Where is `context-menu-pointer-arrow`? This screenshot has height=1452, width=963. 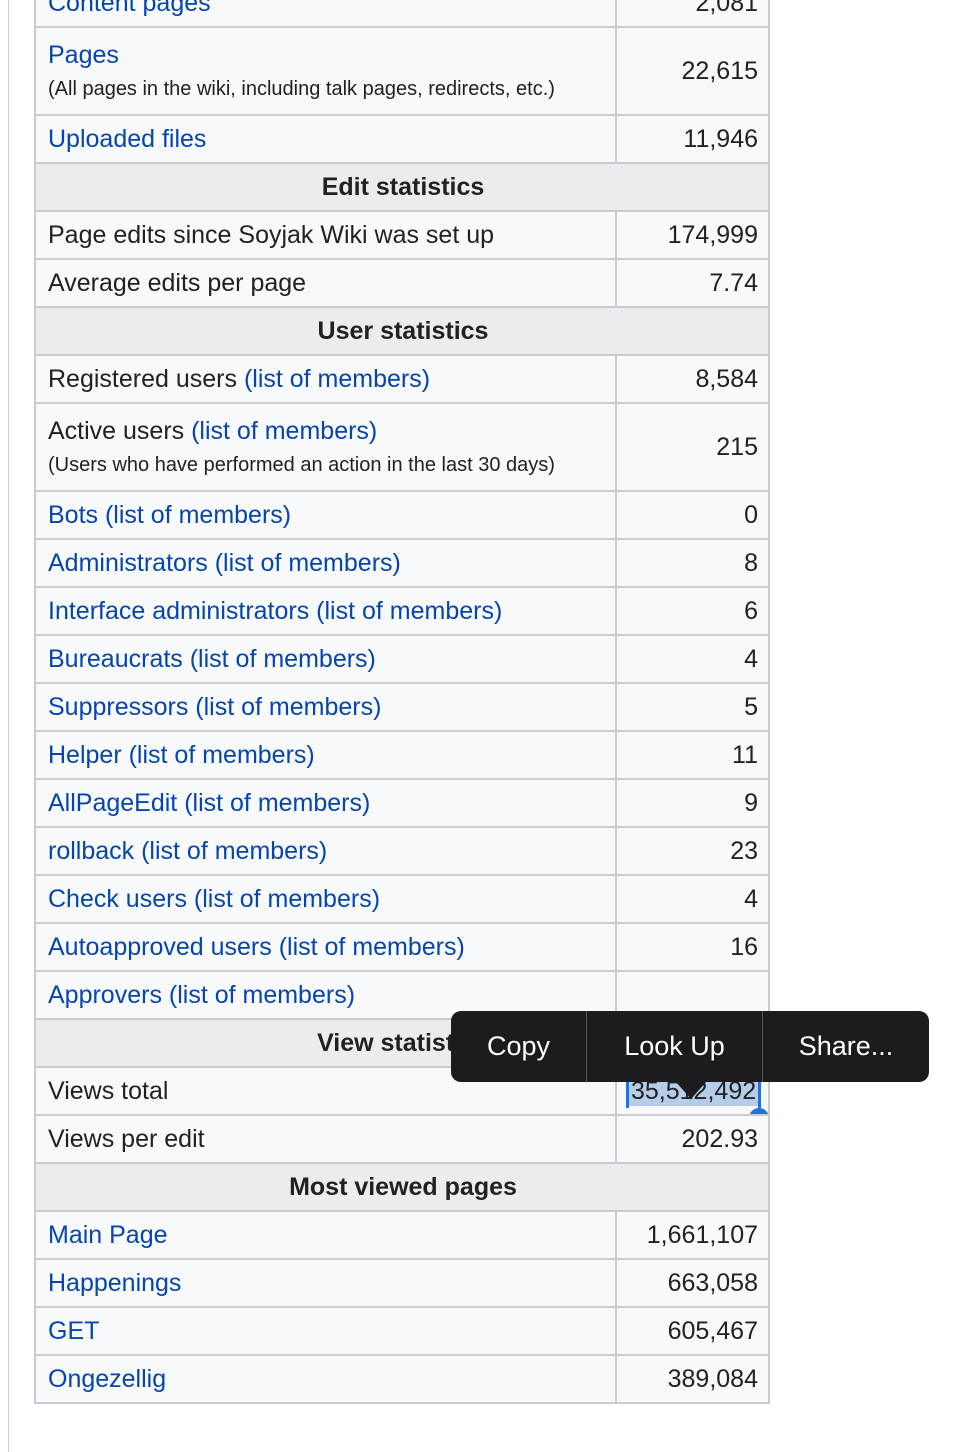 context-menu-pointer-arrow is located at coordinates (691, 1090).